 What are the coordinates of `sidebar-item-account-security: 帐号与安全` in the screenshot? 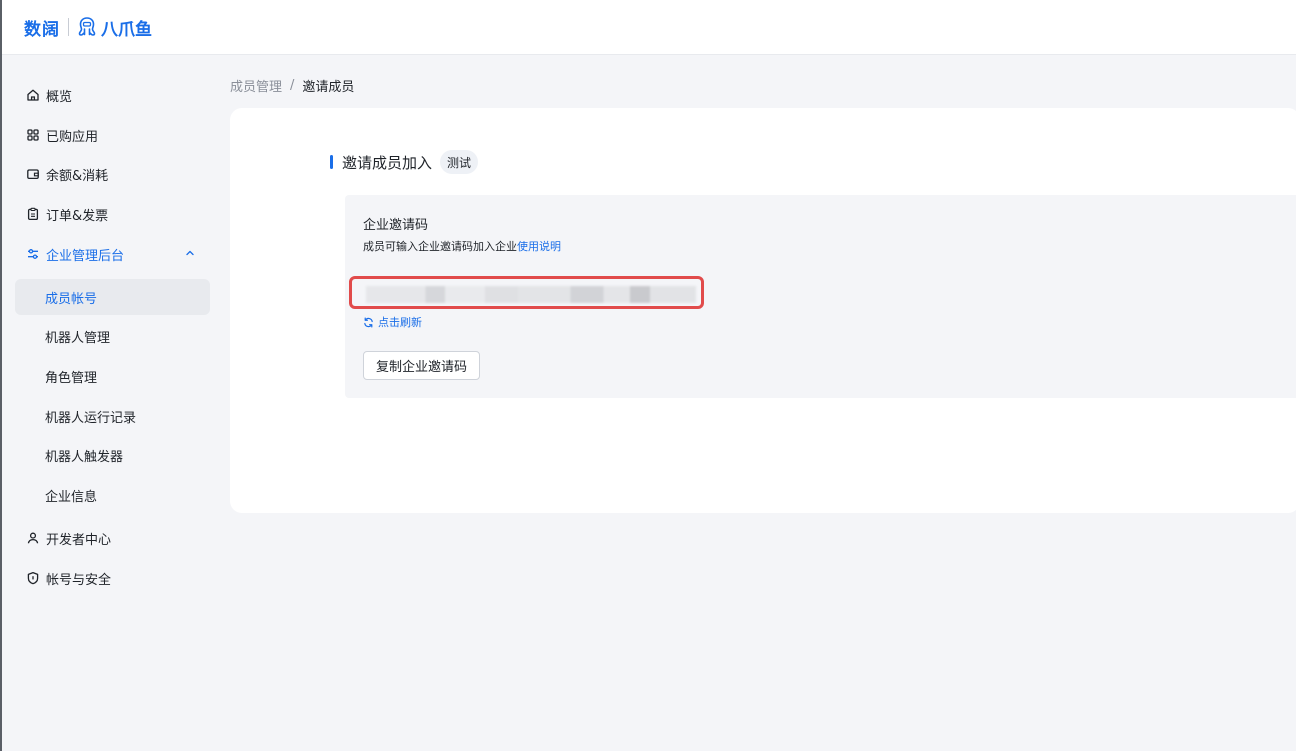 It's located at (112, 578).